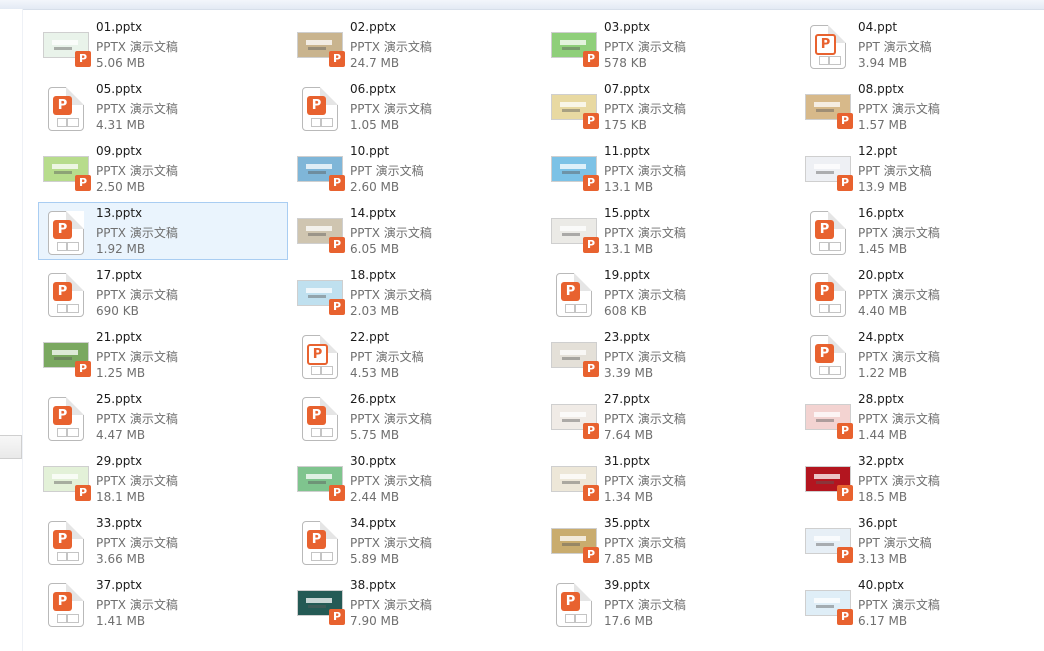 The image size is (1044, 651). I want to click on file-item: P 38.pptx PPTX 演示文稿 7.90 MB, so click(417, 603).